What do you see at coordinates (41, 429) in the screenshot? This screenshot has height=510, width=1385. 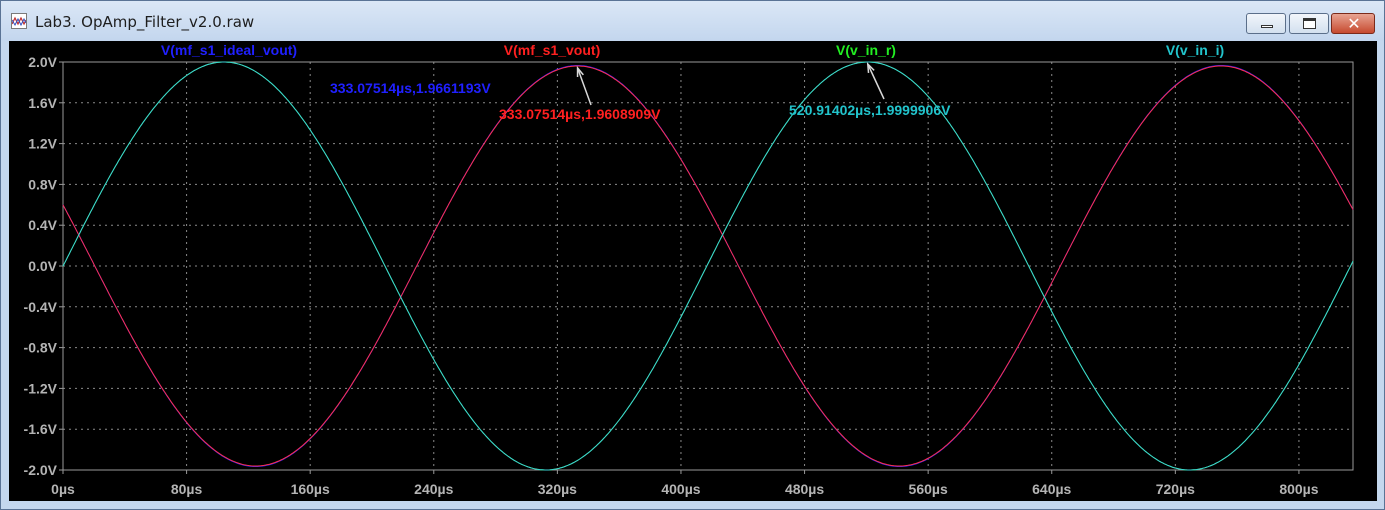 I see `y-tick-label: -1.6V` at bounding box center [41, 429].